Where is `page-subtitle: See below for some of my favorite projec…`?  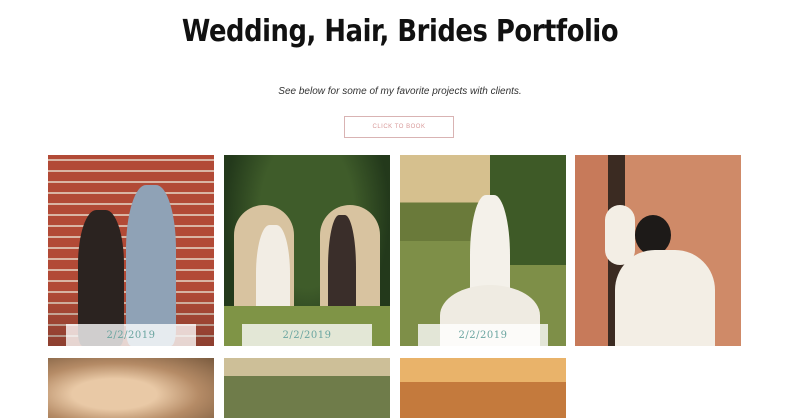
page-subtitle: See below for some of my favorite projec… is located at coordinates (400, 91).